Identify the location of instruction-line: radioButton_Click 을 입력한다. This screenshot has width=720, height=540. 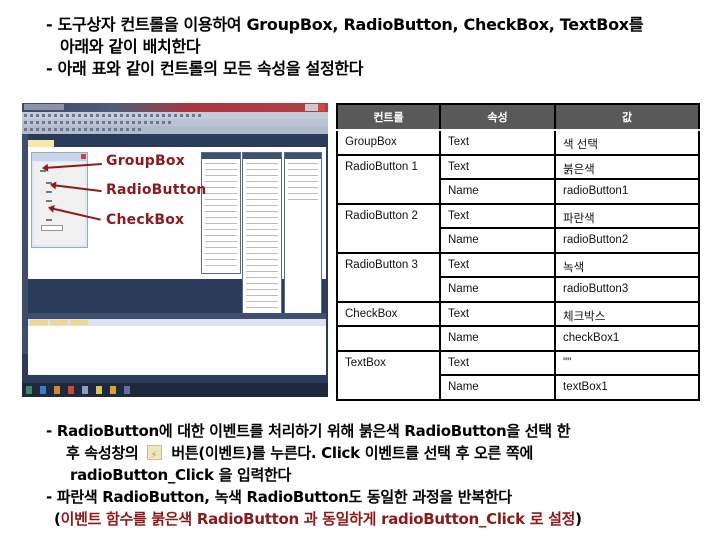
(181, 475).